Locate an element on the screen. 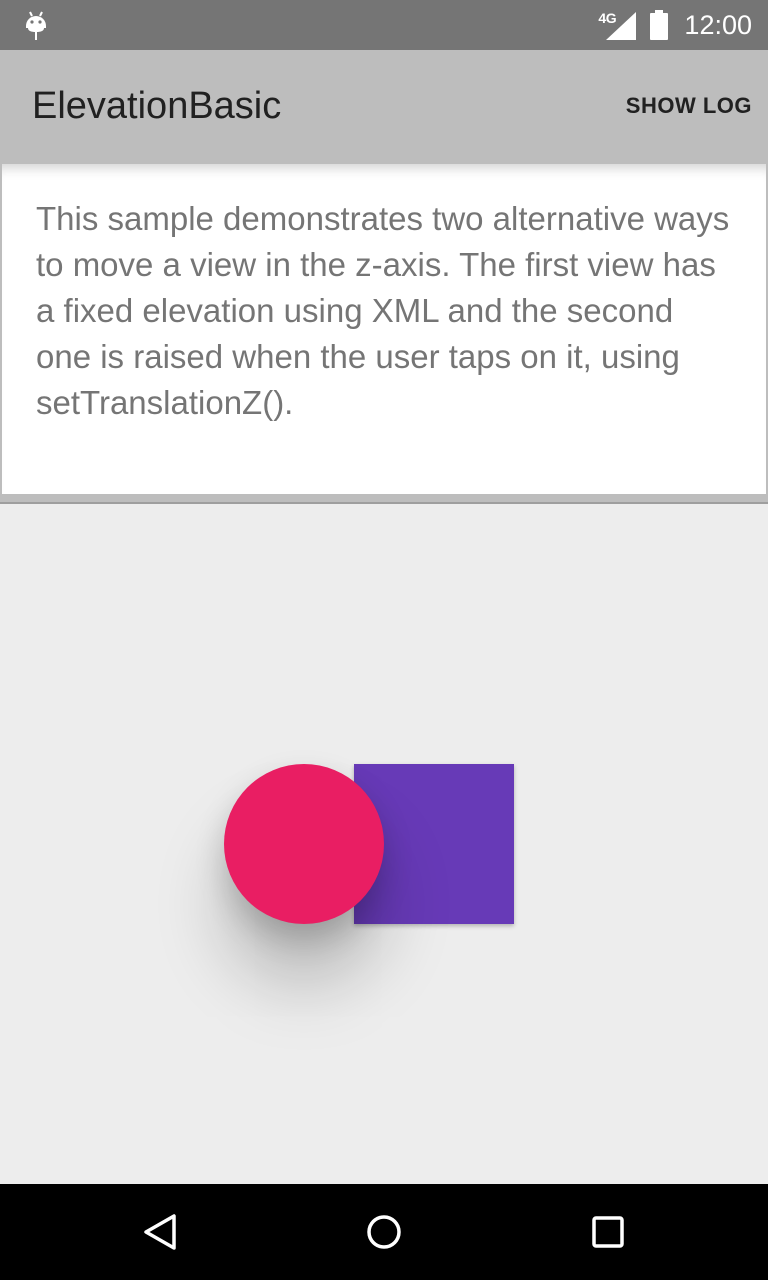 The height and width of the screenshot is (1280, 768). recents-icon is located at coordinates (608, 1232).